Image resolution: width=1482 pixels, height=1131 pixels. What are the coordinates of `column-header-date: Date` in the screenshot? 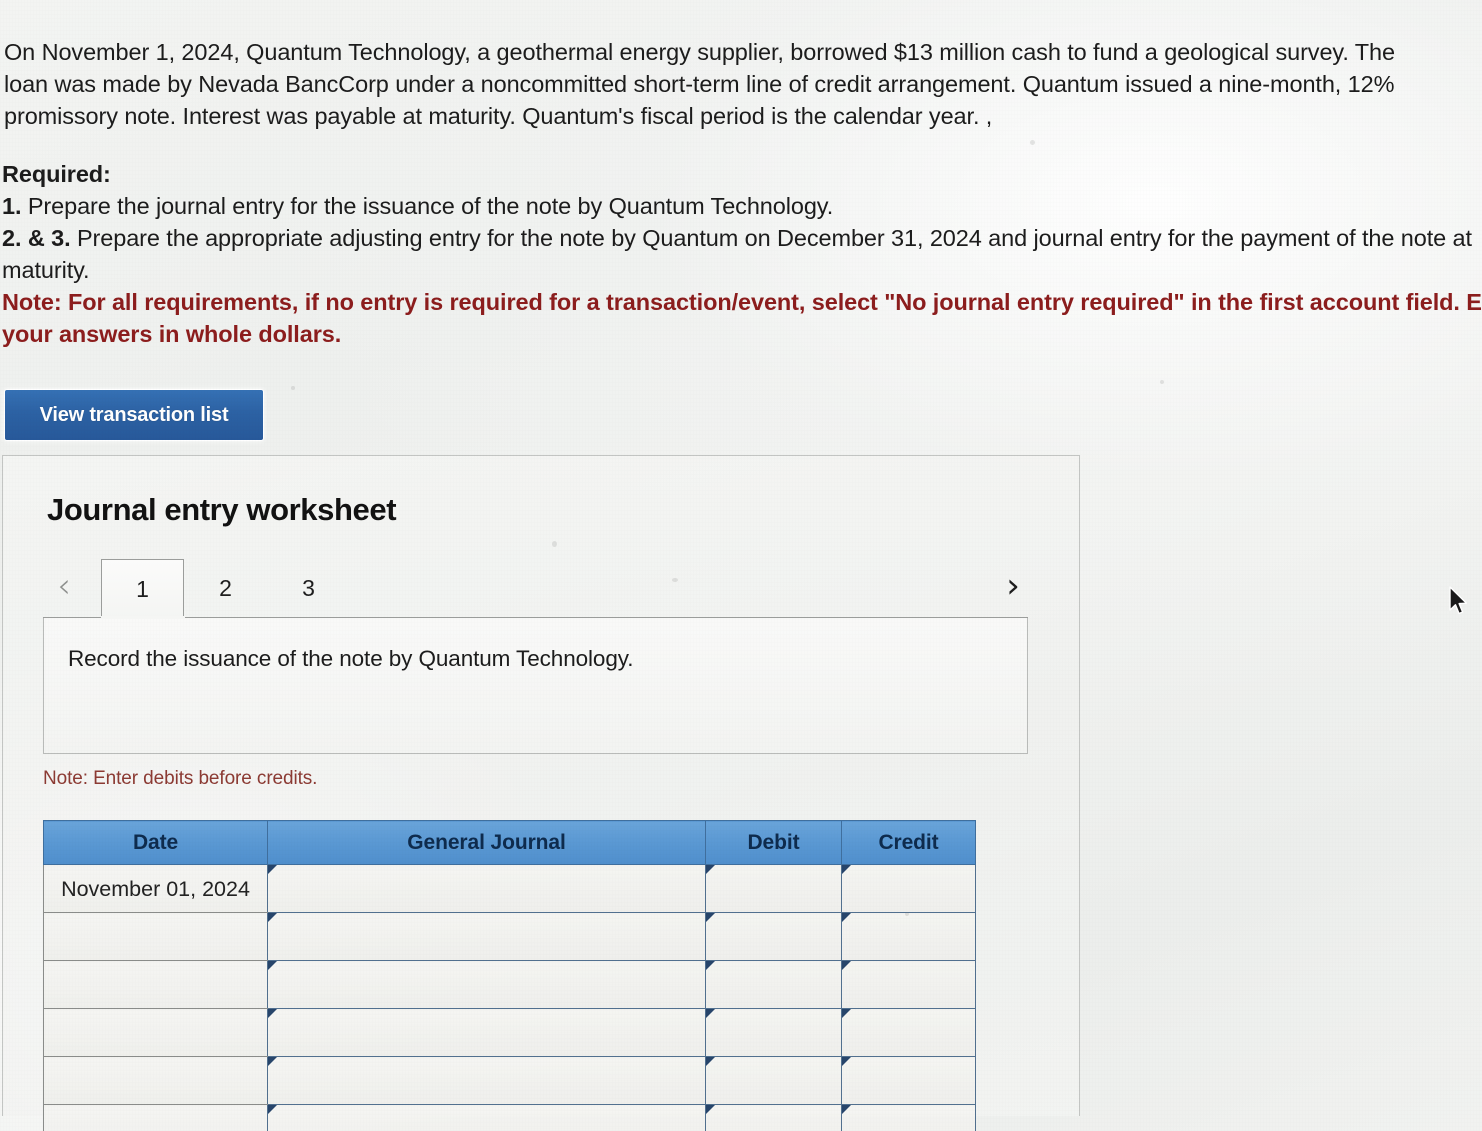 It's located at (155, 842).